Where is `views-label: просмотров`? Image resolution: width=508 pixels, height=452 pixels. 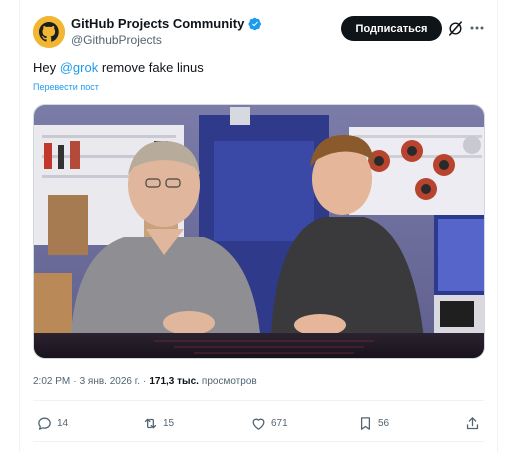
views-label: просмотров is located at coordinates (229, 381).